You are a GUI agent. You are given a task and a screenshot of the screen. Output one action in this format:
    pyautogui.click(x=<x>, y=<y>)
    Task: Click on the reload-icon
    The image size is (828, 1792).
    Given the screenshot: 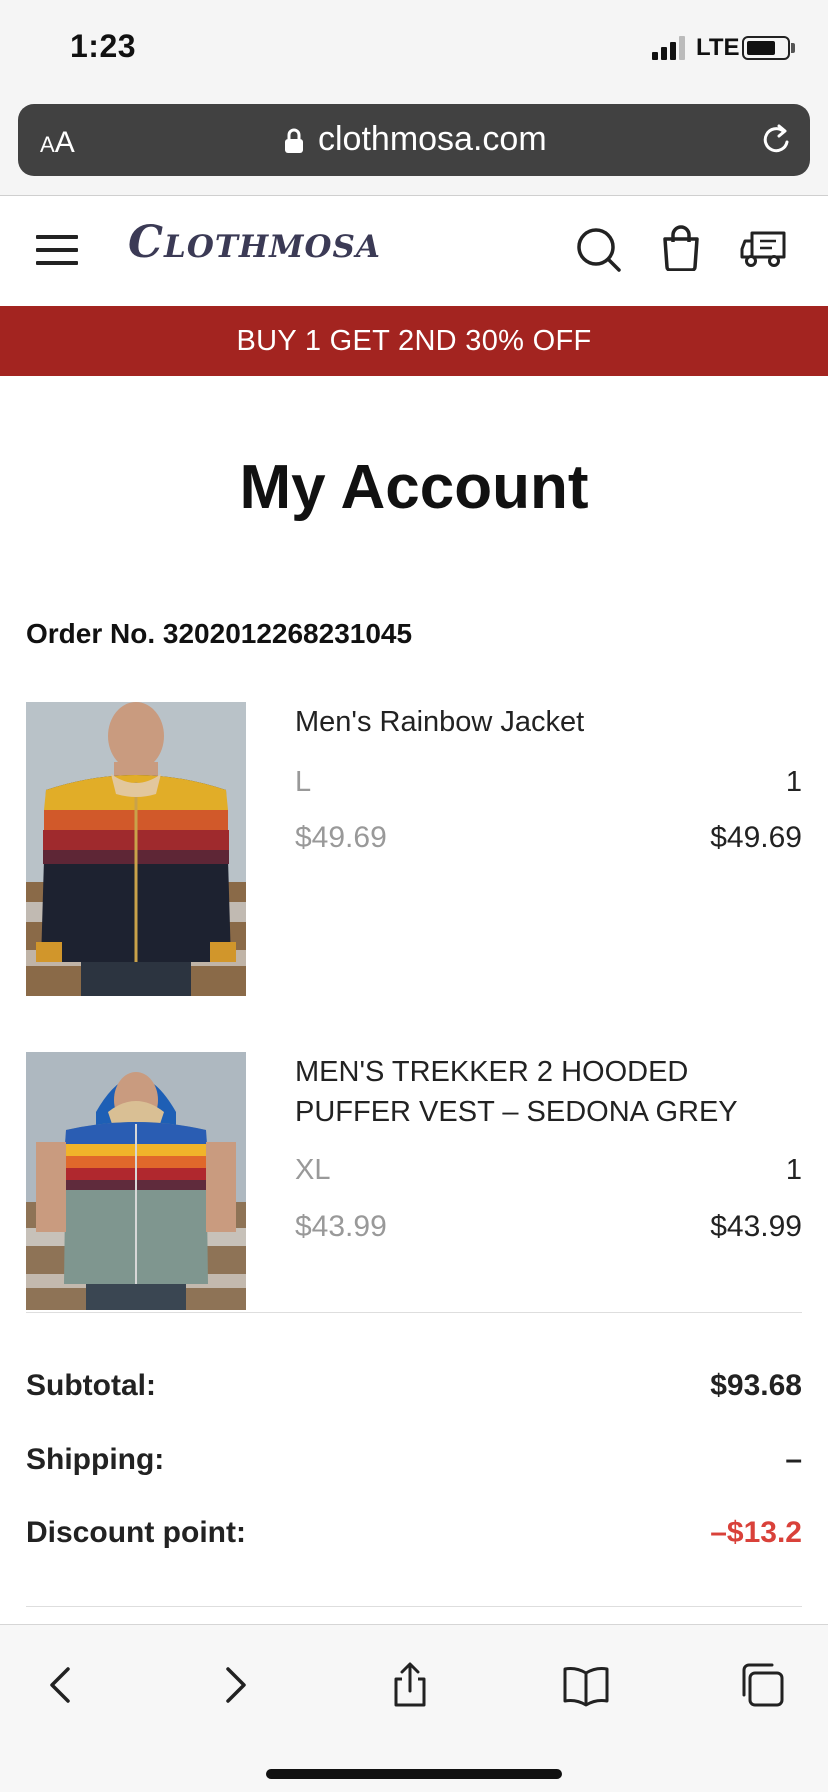 What is the action you would take?
    pyautogui.click(x=776, y=140)
    